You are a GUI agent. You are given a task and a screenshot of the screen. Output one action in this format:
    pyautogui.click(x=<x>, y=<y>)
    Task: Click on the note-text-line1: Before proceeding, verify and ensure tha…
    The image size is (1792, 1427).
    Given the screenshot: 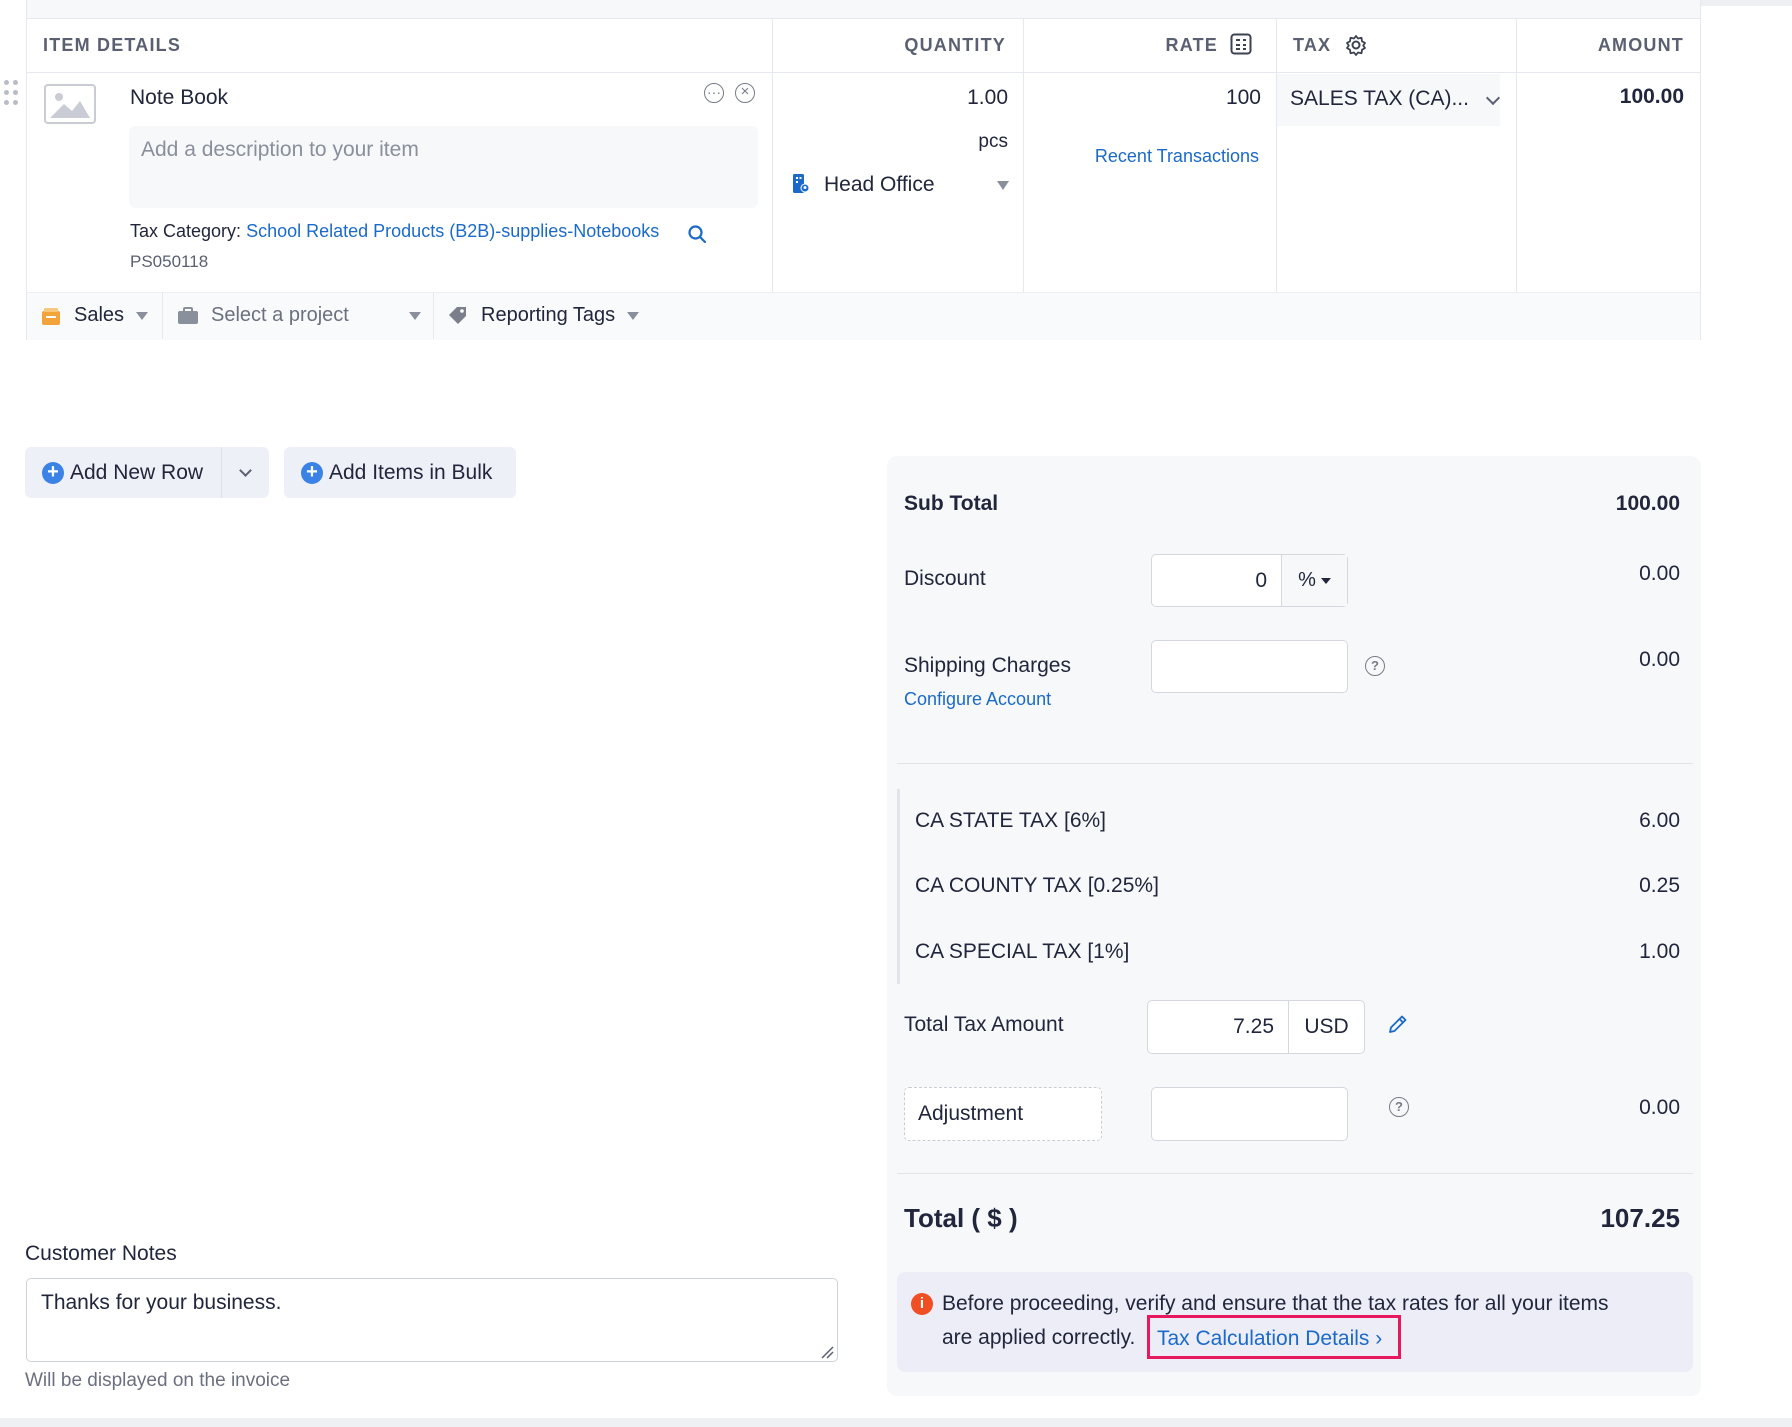 What is the action you would take?
    pyautogui.click(x=1275, y=1303)
    